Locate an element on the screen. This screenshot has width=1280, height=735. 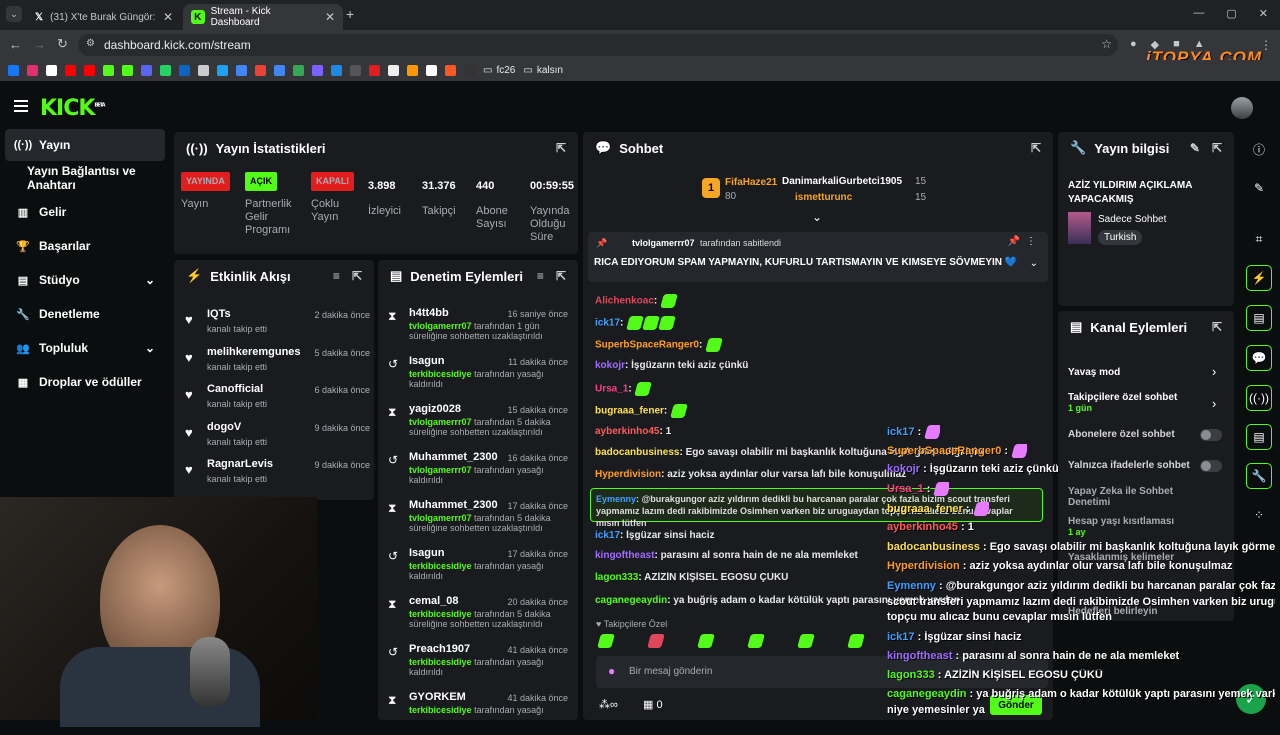
tab-x: 𝕏 (31) X'te Burak Güngör: "Aziz Y... ✕ is located at coordinates (103, 17).